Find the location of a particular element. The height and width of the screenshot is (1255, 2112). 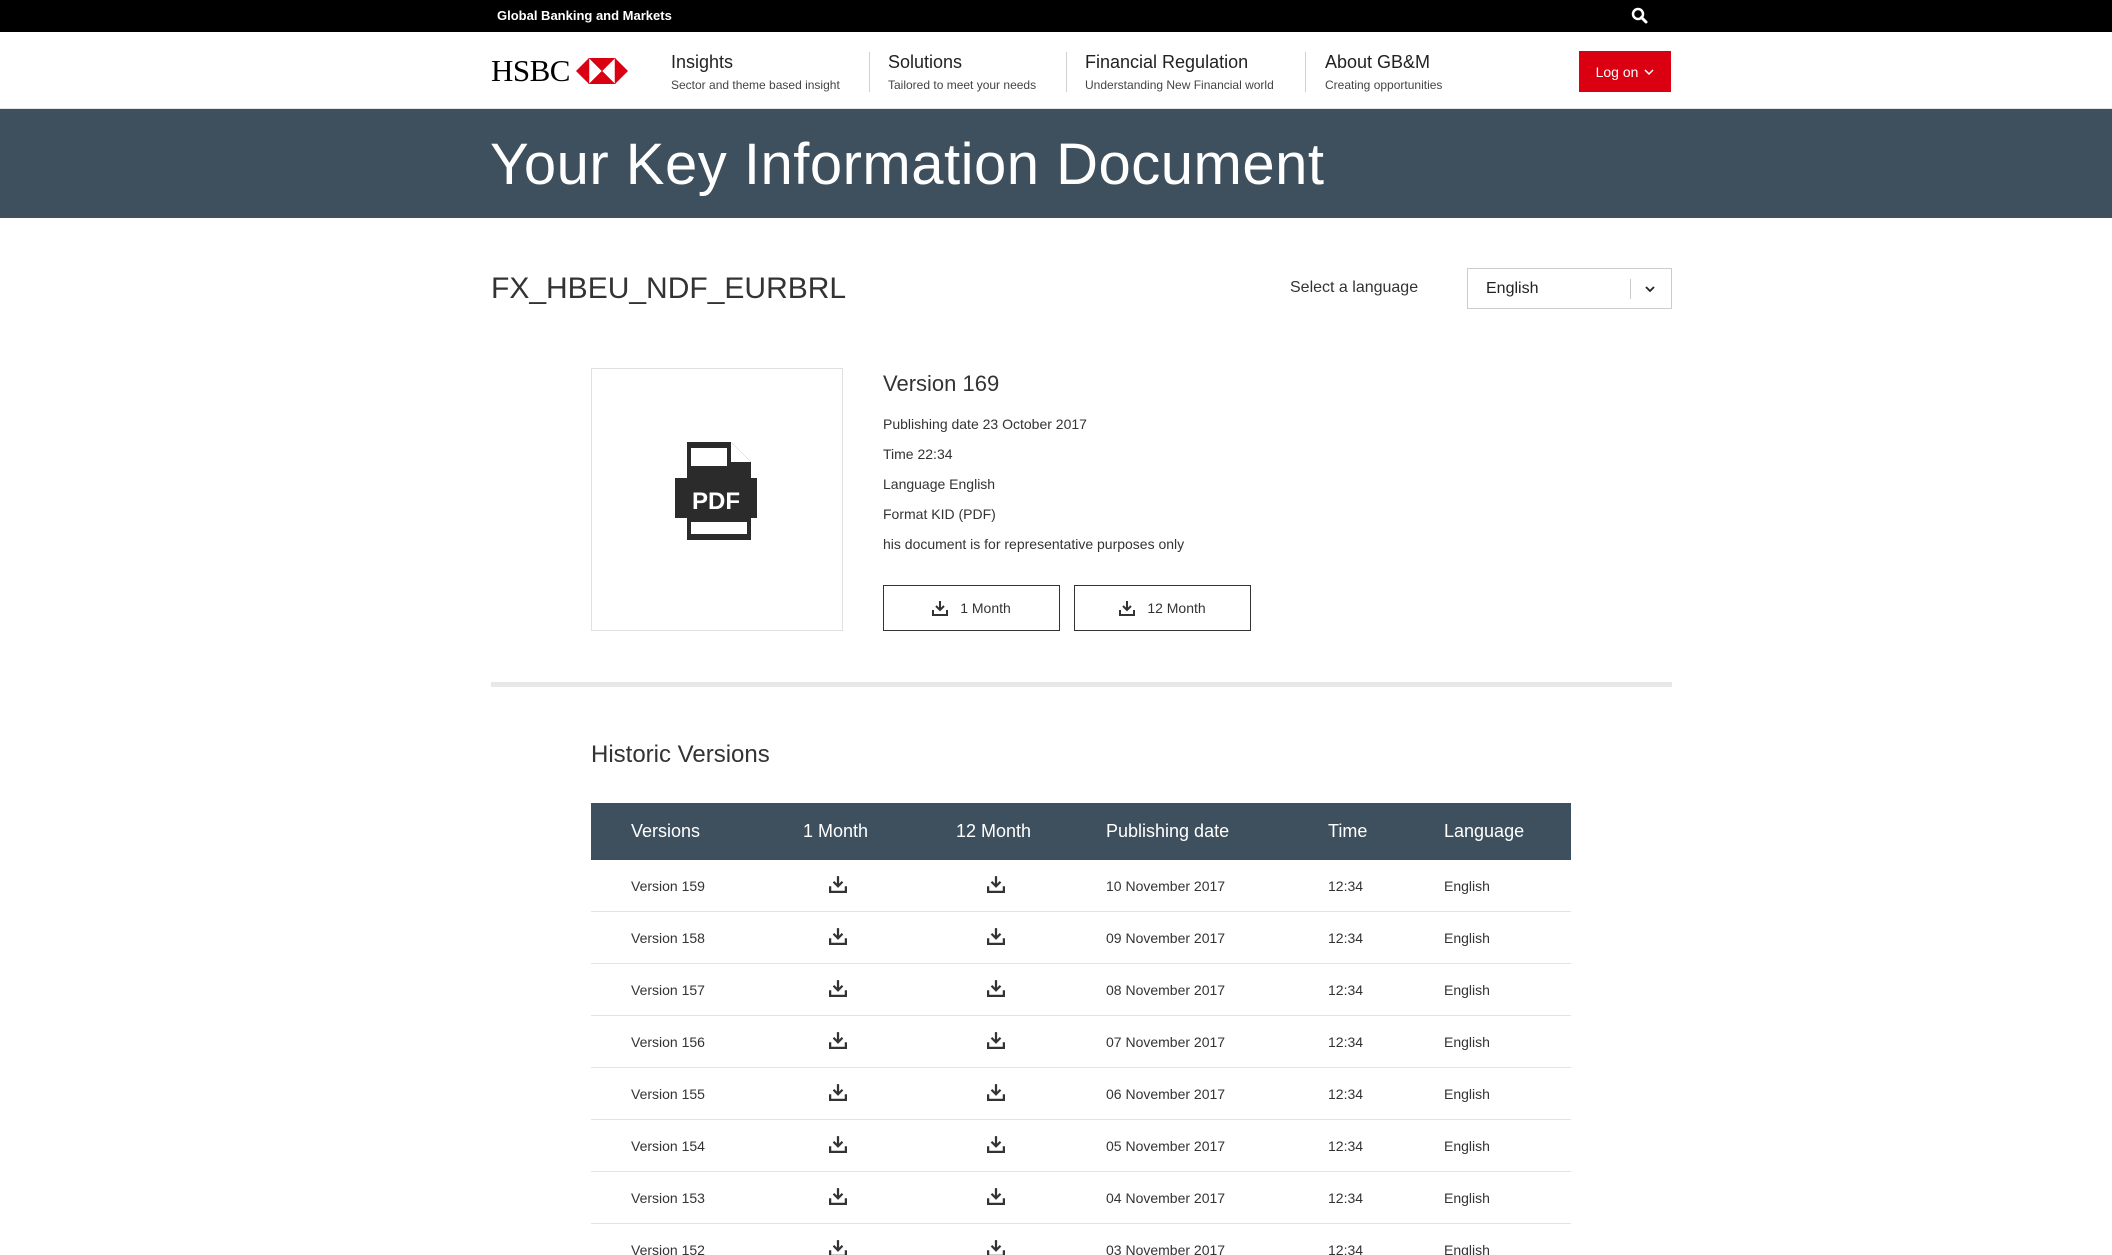

pdf-icon-label: PDF is located at coordinates (716, 501).